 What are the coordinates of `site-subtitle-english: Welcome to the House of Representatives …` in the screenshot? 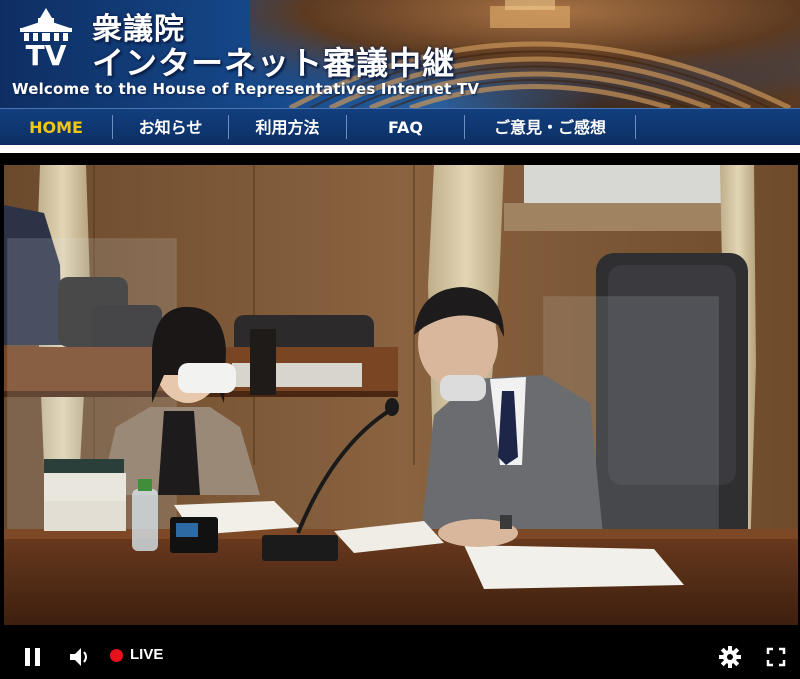 It's located at (246, 89).